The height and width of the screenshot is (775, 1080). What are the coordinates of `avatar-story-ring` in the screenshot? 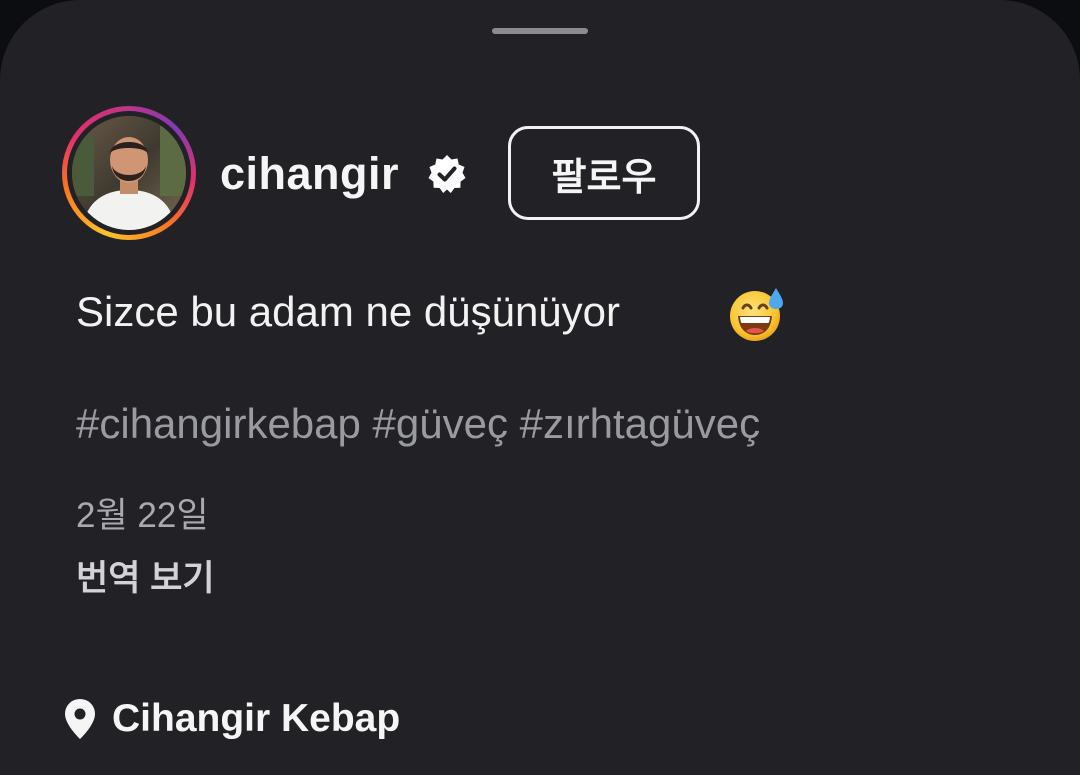 It's located at (129, 173).